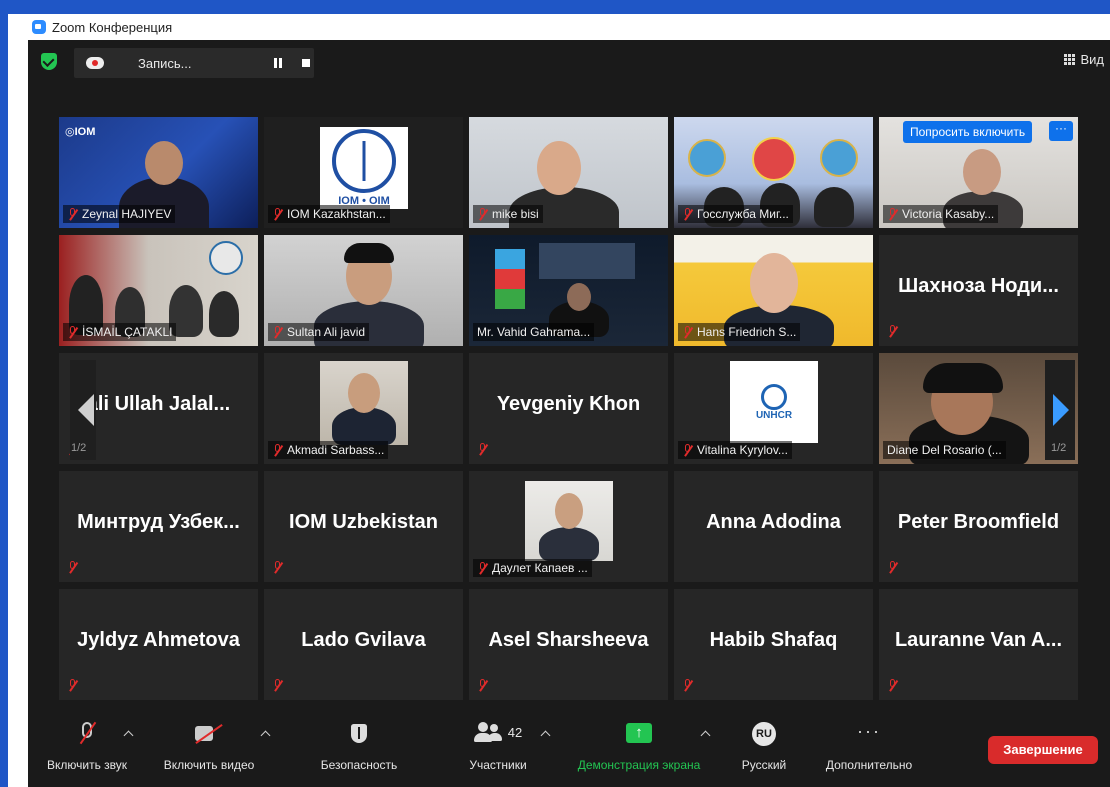 The height and width of the screenshot is (787, 1110). I want to click on chevron-right-icon, so click(1061, 410).